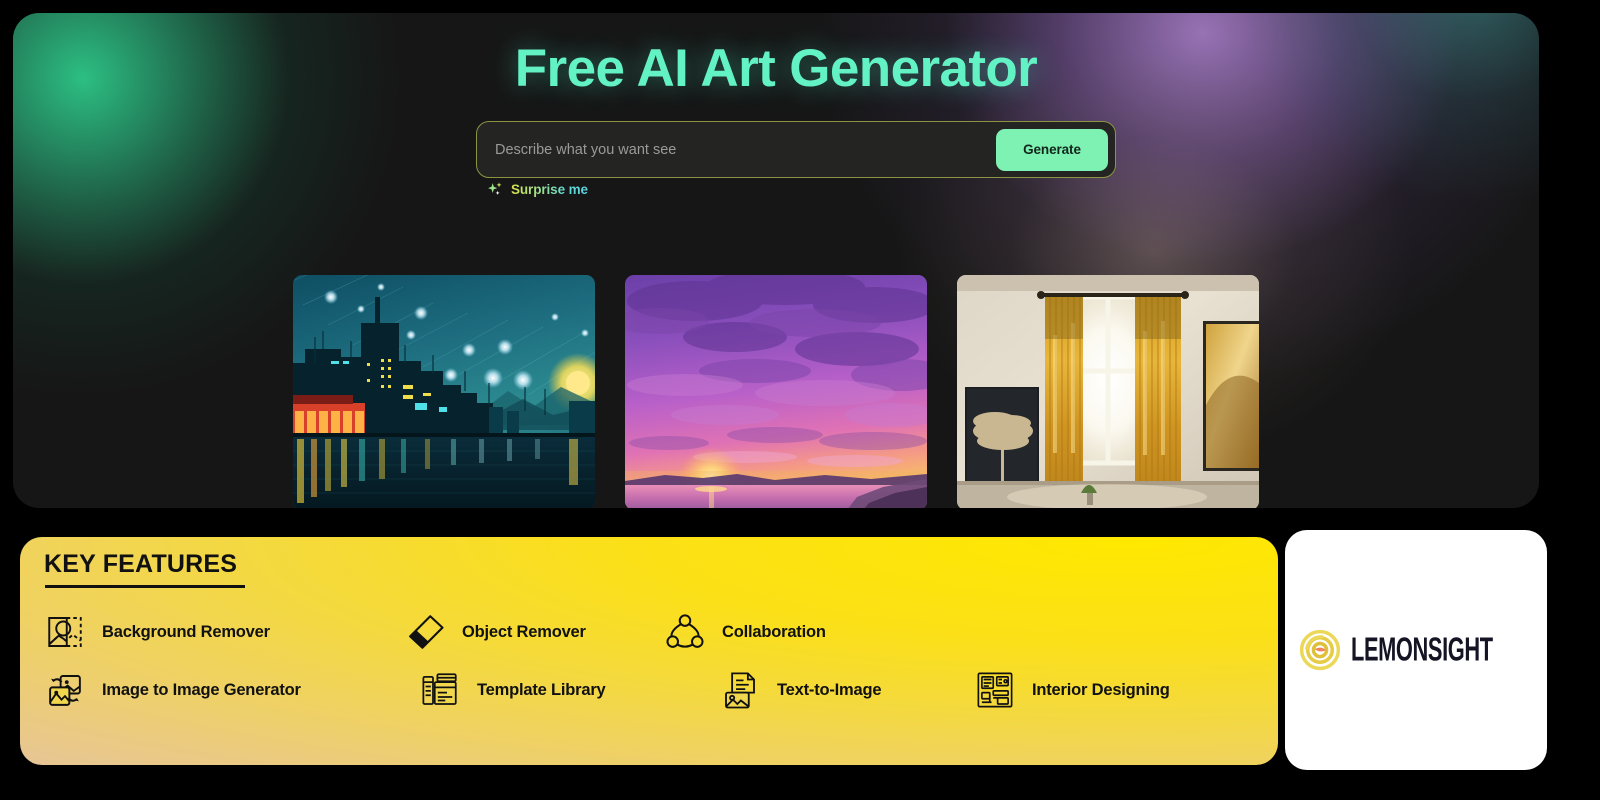  What do you see at coordinates (65, 690) in the screenshot?
I see `image-to-image-icon` at bounding box center [65, 690].